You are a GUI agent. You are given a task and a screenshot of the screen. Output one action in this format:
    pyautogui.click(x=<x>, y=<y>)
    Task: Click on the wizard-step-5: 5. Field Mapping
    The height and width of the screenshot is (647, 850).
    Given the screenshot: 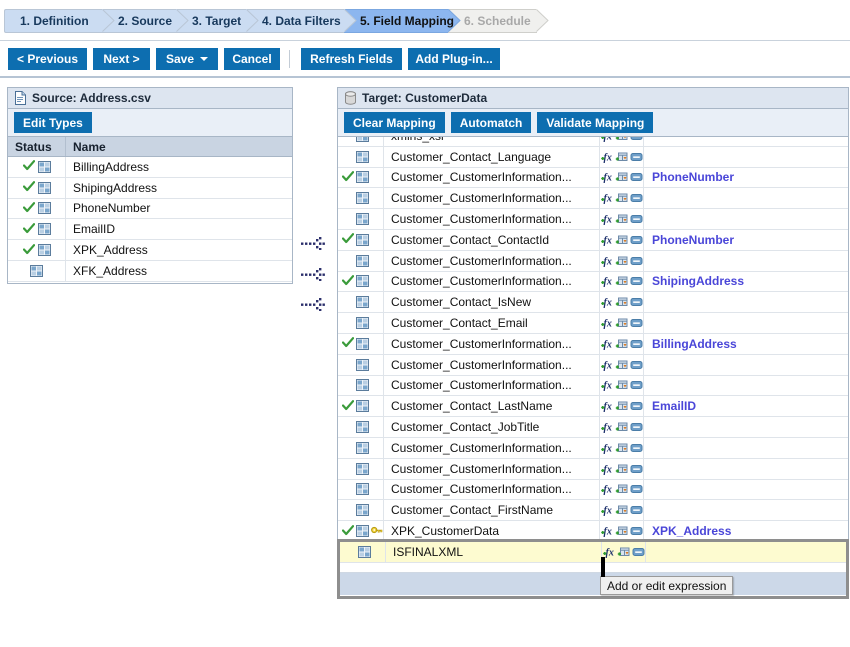 What is the action you would take?
    pyautogui.click(x=402, y=21)
    